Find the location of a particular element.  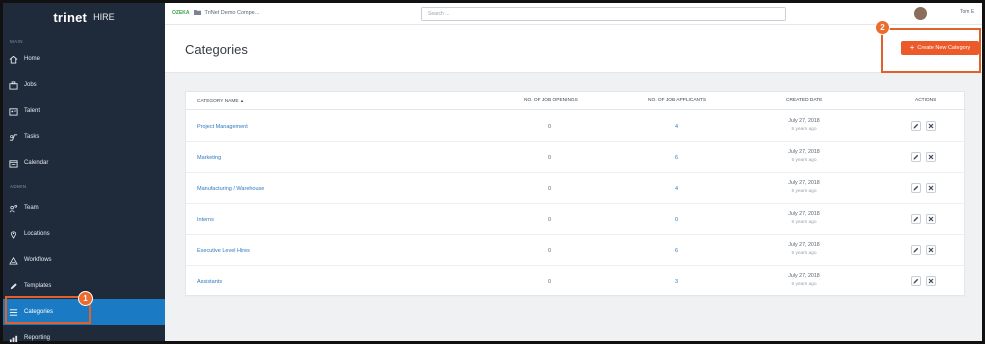

sidebar-item-locations: Locations is located at coordinates (84, 234).